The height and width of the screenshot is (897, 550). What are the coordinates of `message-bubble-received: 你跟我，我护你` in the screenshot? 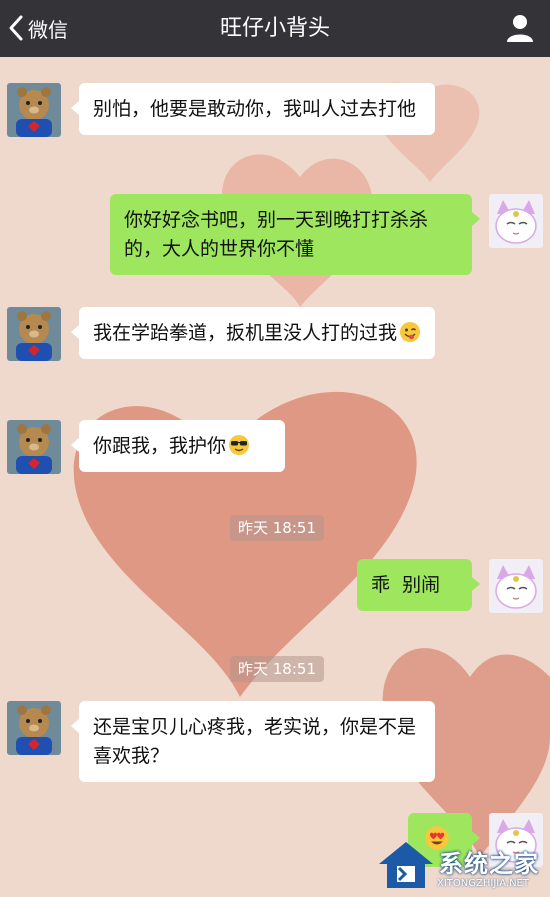 It's located at (178, 446).